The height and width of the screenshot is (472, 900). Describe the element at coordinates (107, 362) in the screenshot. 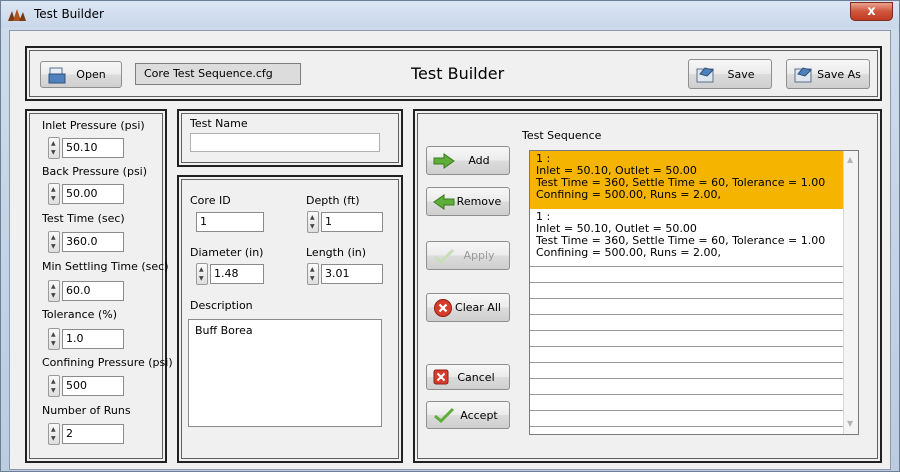

I see `confining-pressure-label: Confining Pressure (psi)` at that location.